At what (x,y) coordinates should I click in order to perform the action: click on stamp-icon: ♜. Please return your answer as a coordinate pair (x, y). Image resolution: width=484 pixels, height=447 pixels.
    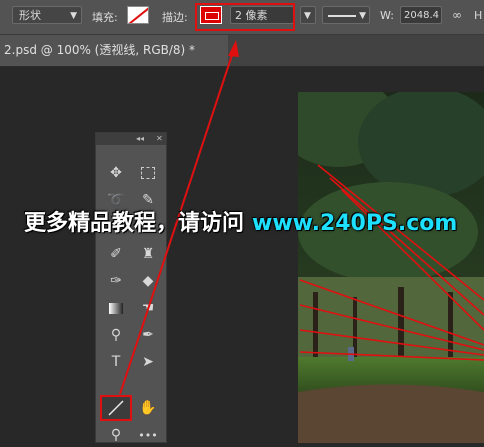
    Looking at the image, I should click on (148, 254).